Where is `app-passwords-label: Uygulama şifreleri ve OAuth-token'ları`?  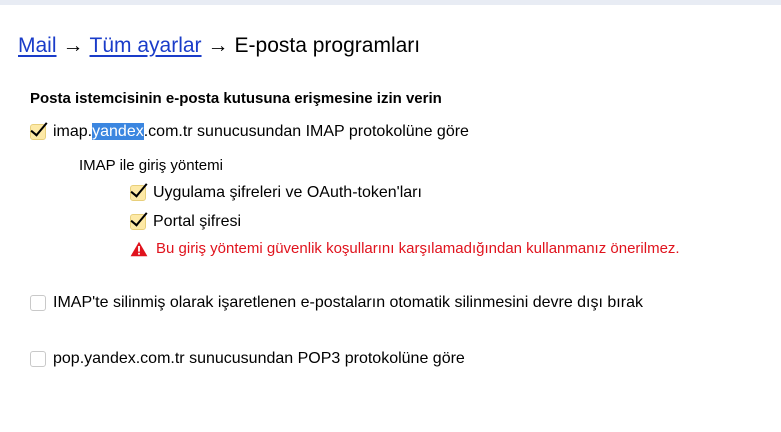 app-passwords-label: Uygulama şifreleri ve OAuth-token'ları is located at coordinates (287, 192).